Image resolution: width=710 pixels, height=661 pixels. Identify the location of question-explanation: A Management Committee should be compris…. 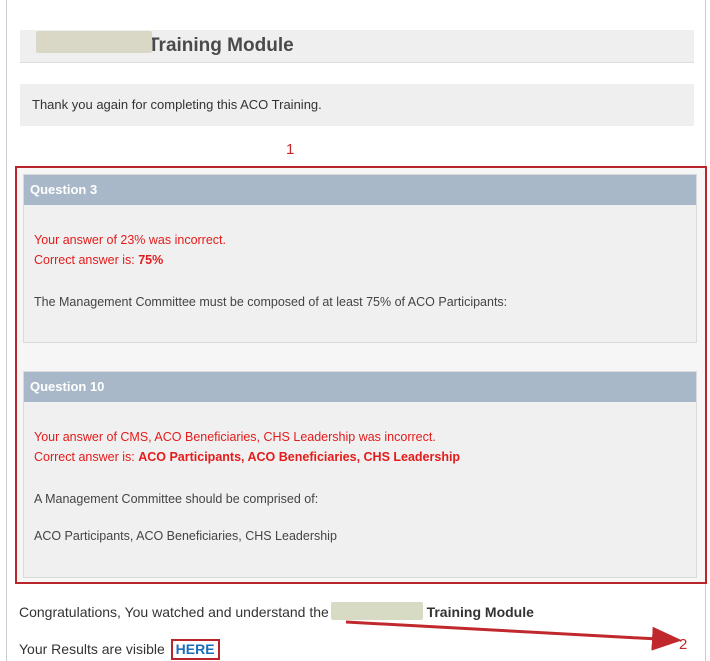
(176, 499).